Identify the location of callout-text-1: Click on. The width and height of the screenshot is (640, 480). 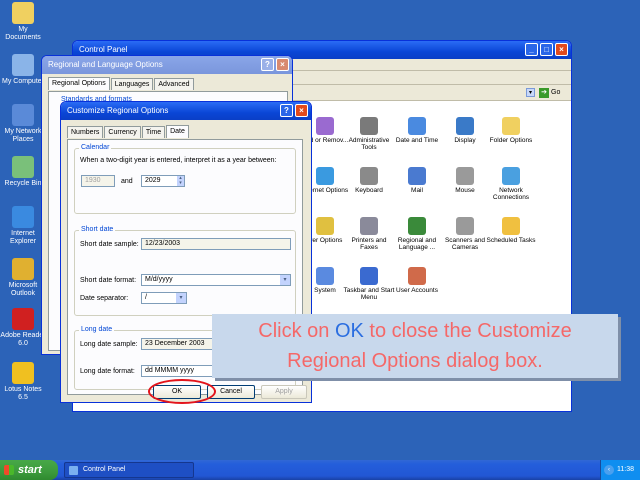
(296, 331).